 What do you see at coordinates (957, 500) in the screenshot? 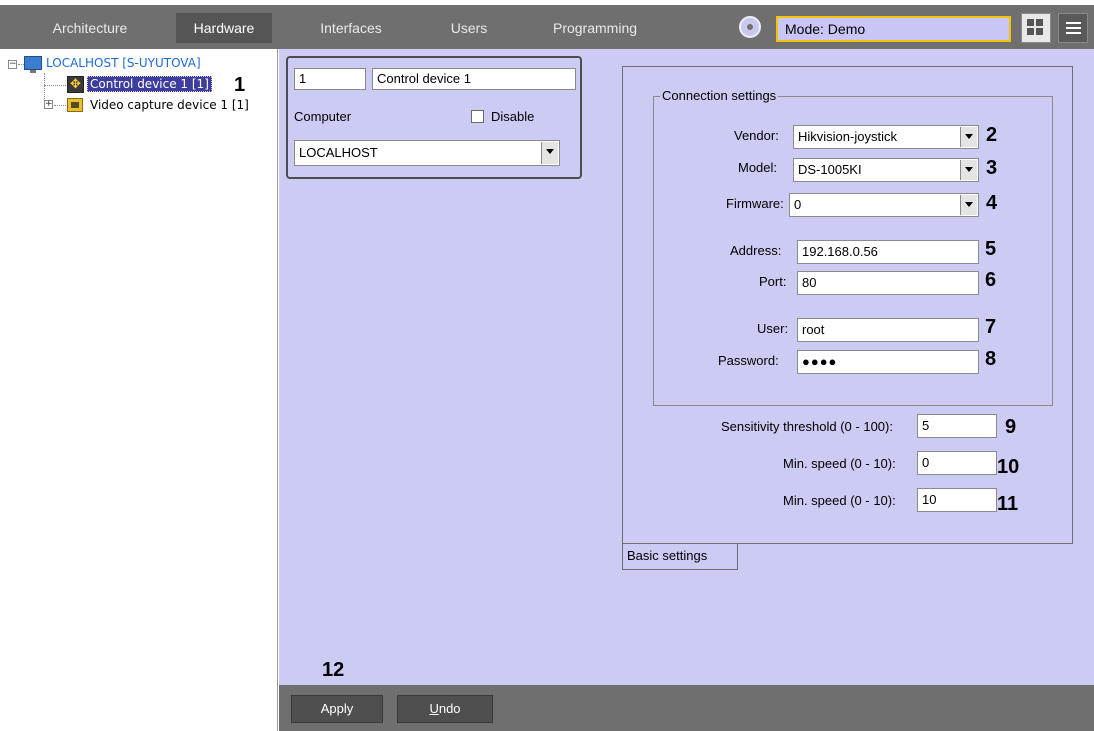
I see `max-speed-input: 10` at bounding box center [957, 500].